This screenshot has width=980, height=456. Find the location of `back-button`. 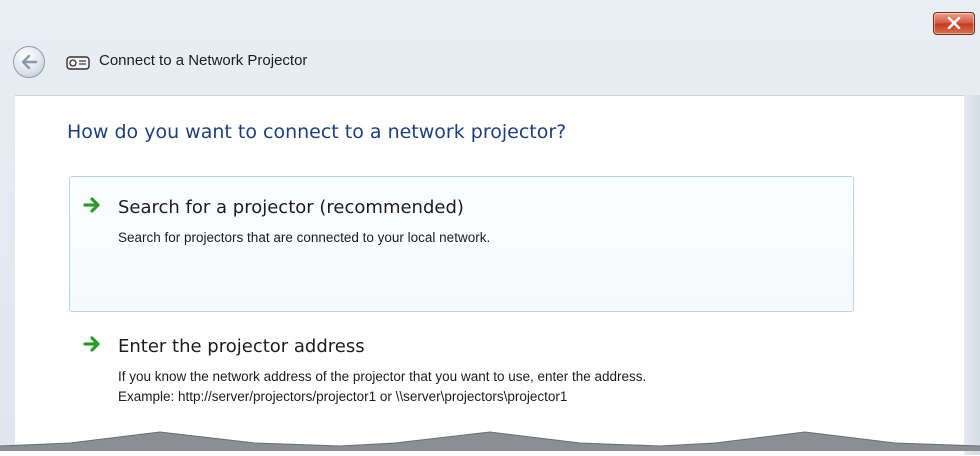

back-button is located at coordinates (29, 62).